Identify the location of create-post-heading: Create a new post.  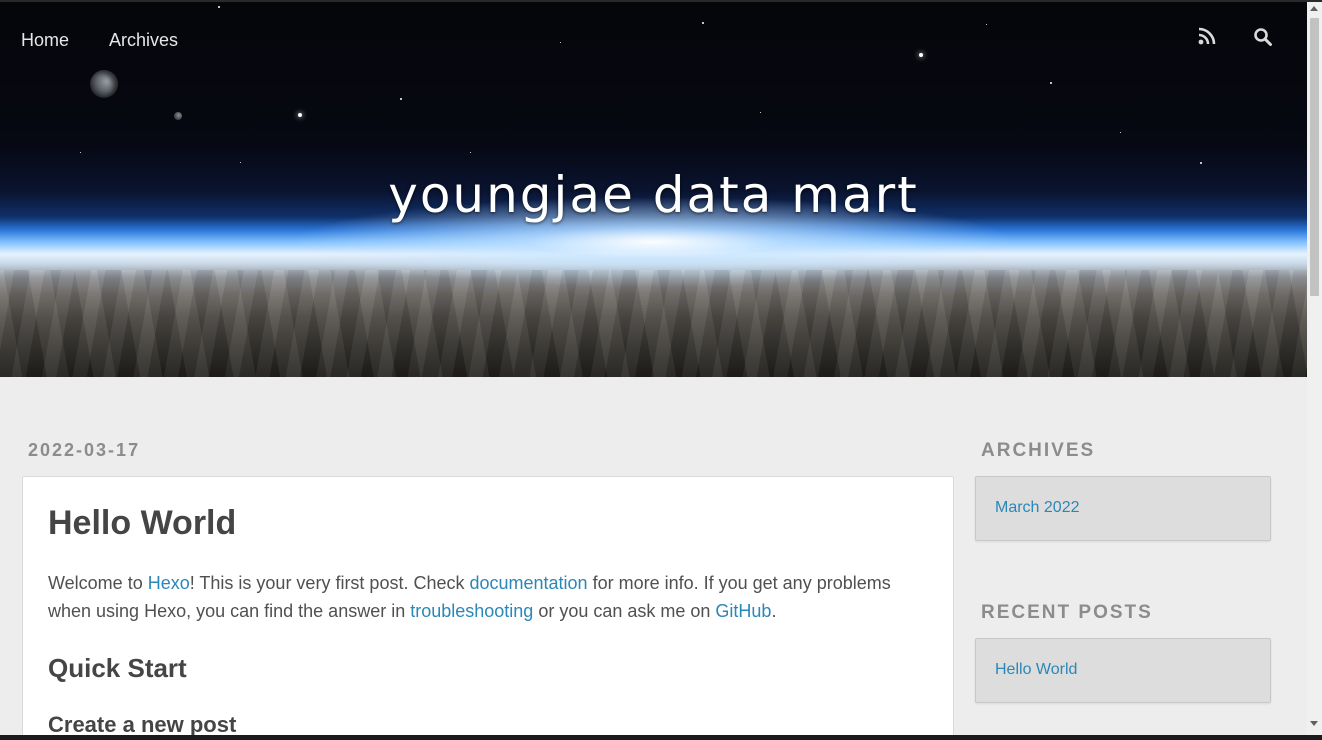
(142, 723).